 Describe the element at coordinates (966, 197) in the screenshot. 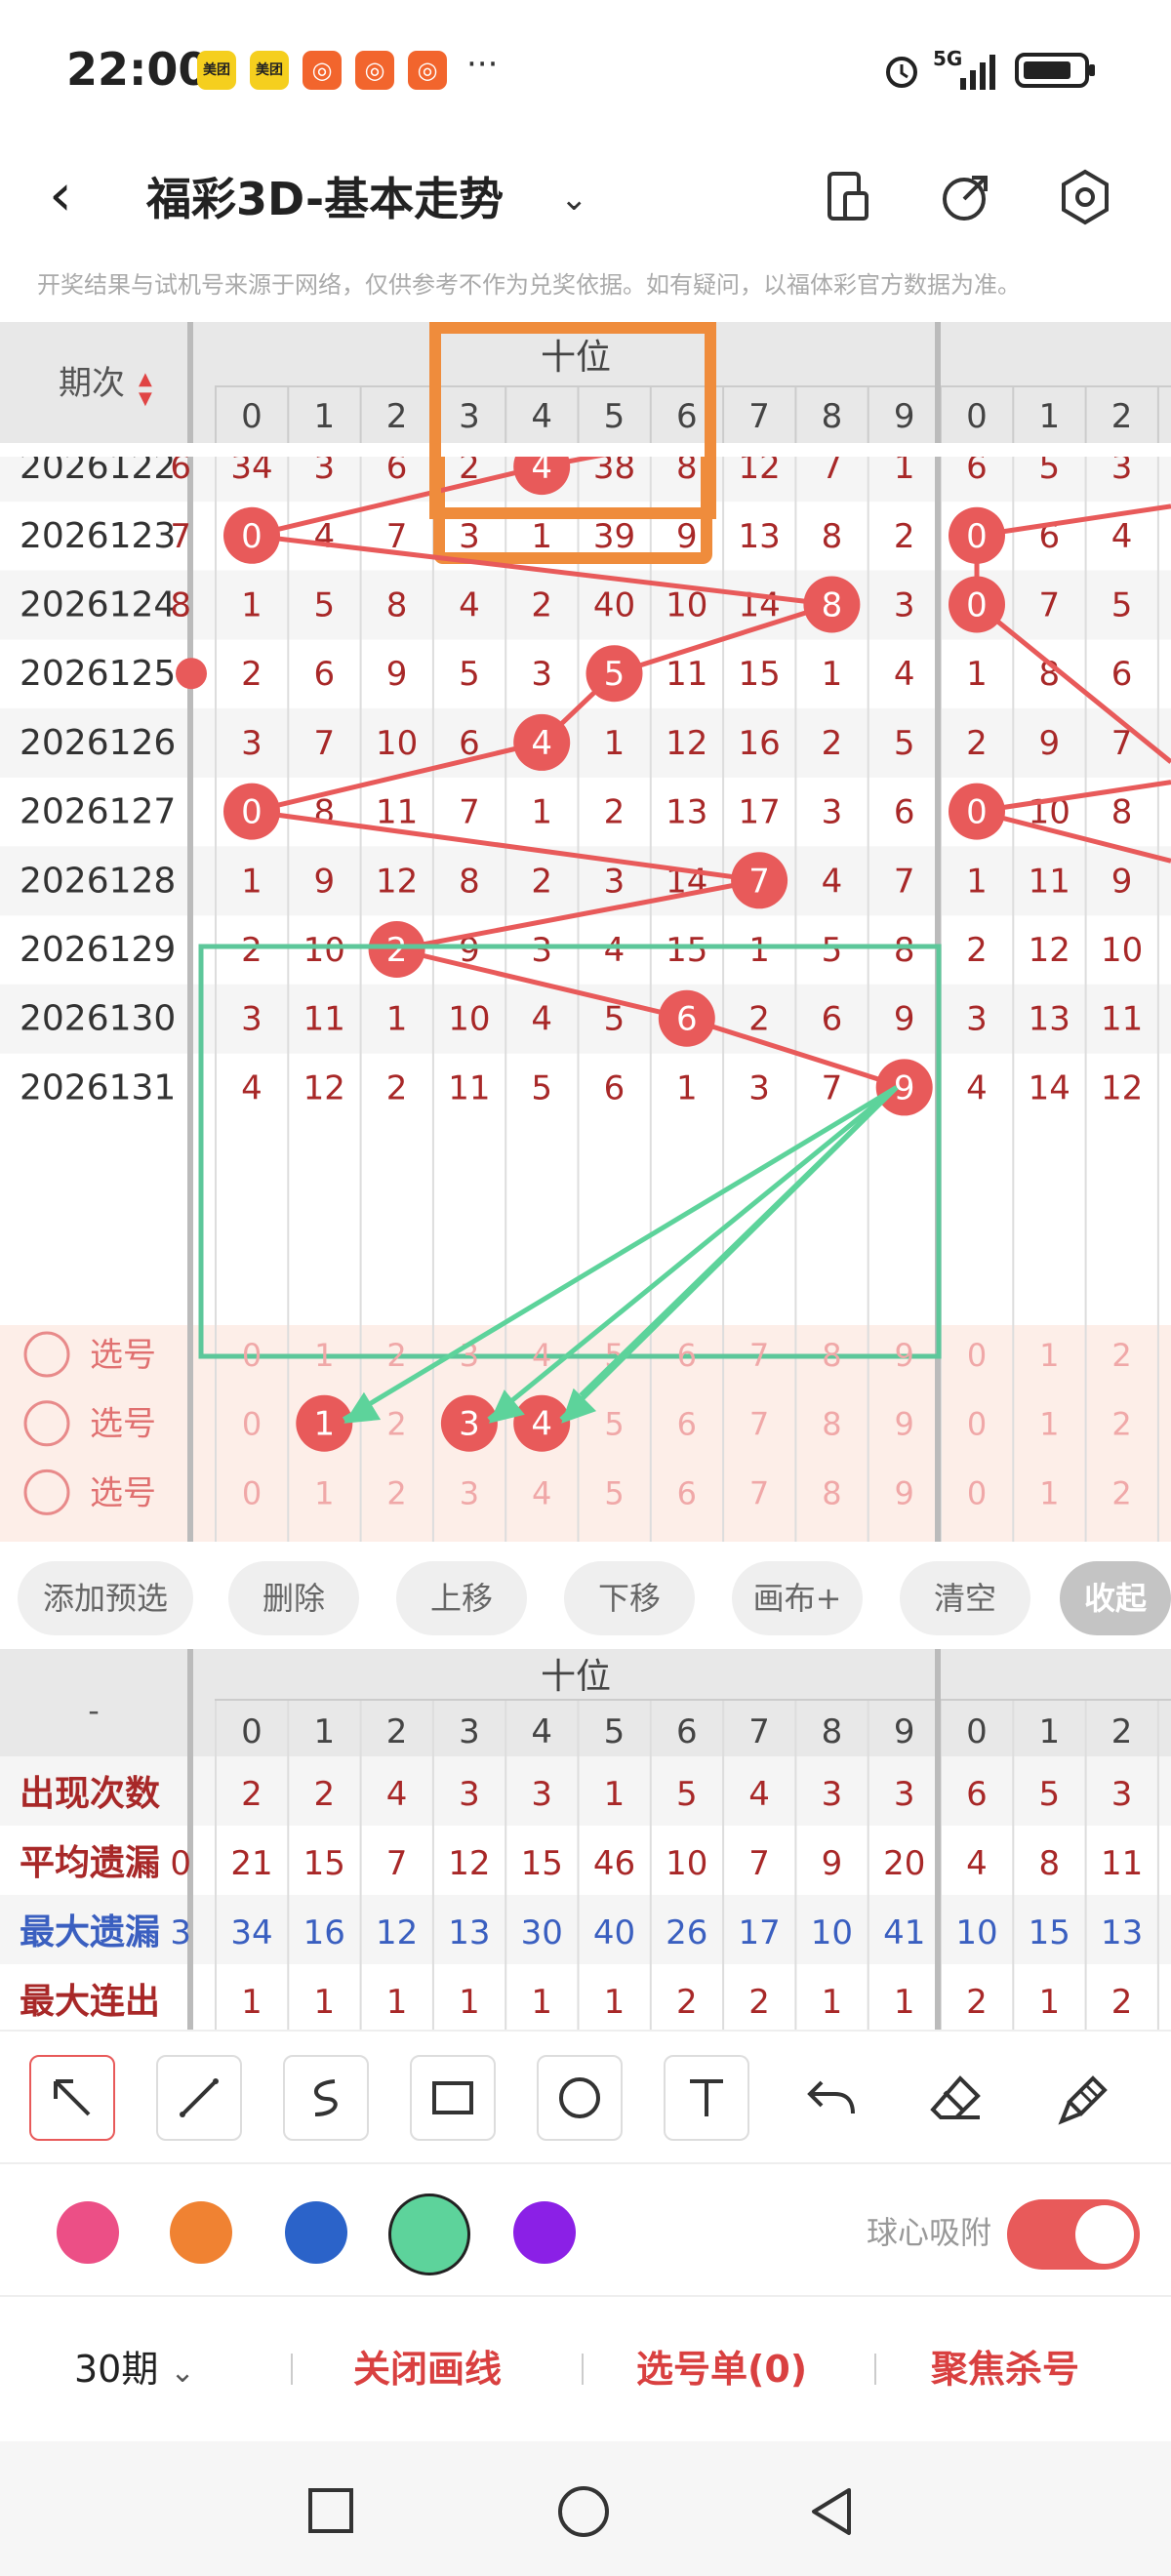

I see `share-icon` at that location.